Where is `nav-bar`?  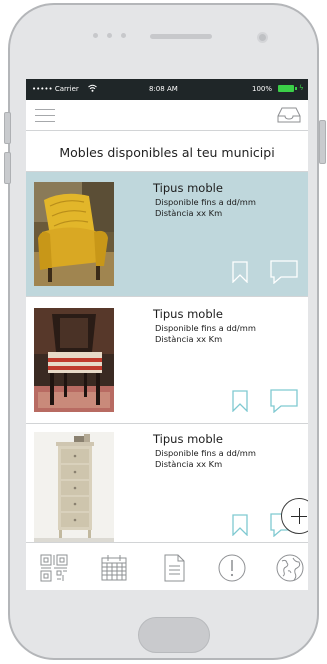 nav-bar is located at coordinates (167, 115).